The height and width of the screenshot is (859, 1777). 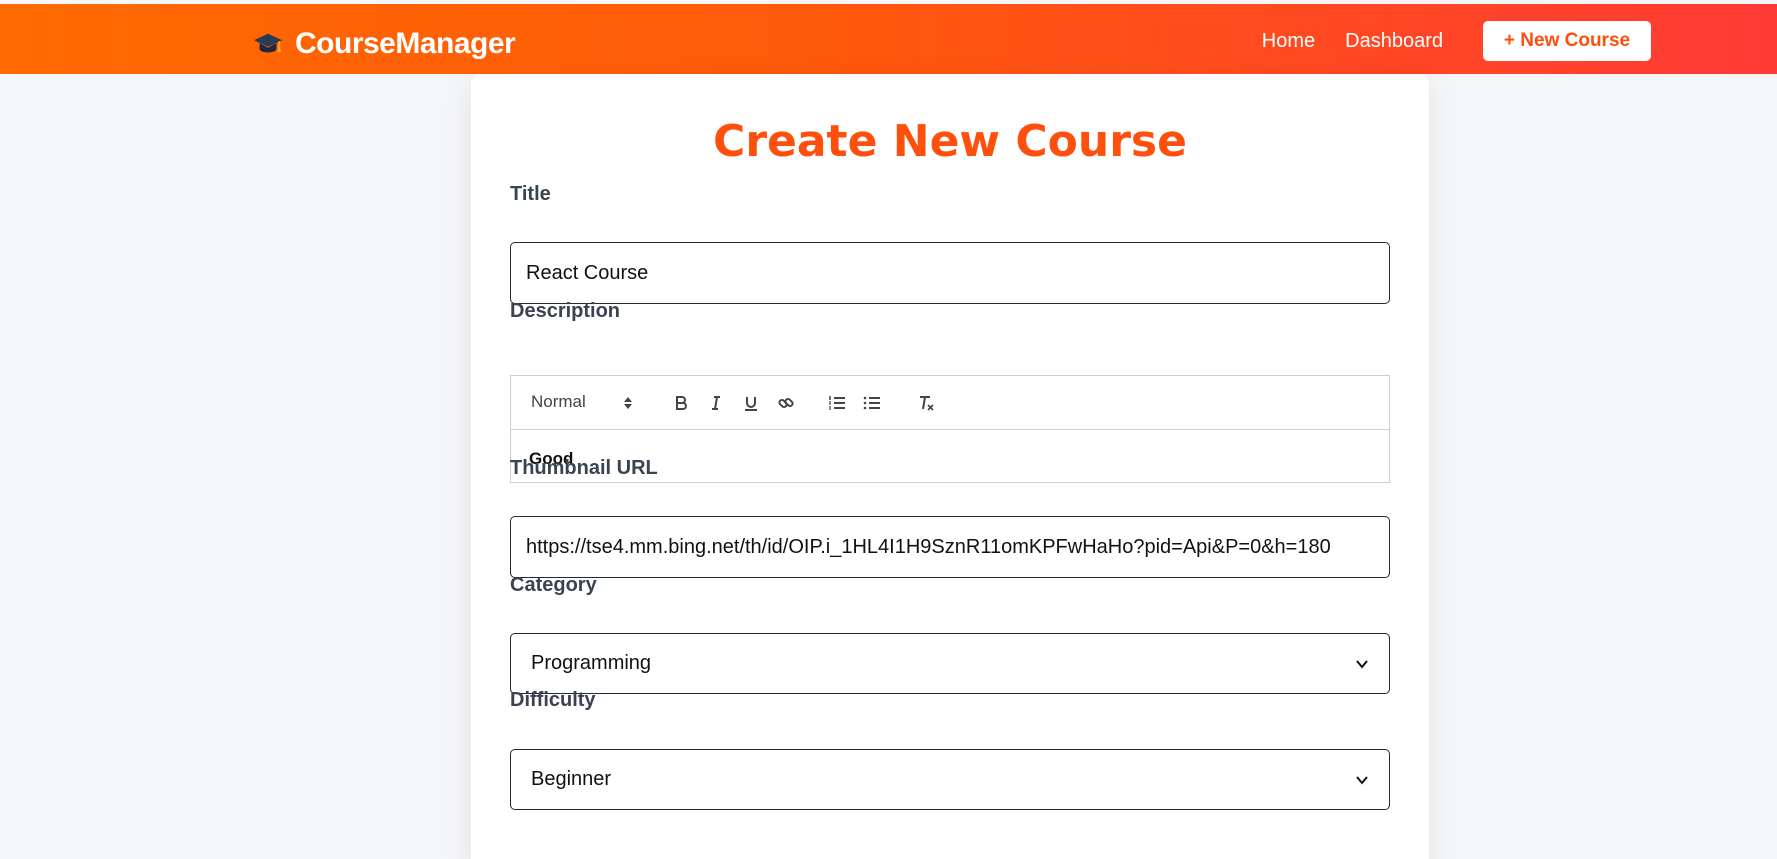 What do you see at coordinates (584, 468) in the screenshot?
I see `thumbnail-label: Thumbnail URL` at bounding box center [584, 468].